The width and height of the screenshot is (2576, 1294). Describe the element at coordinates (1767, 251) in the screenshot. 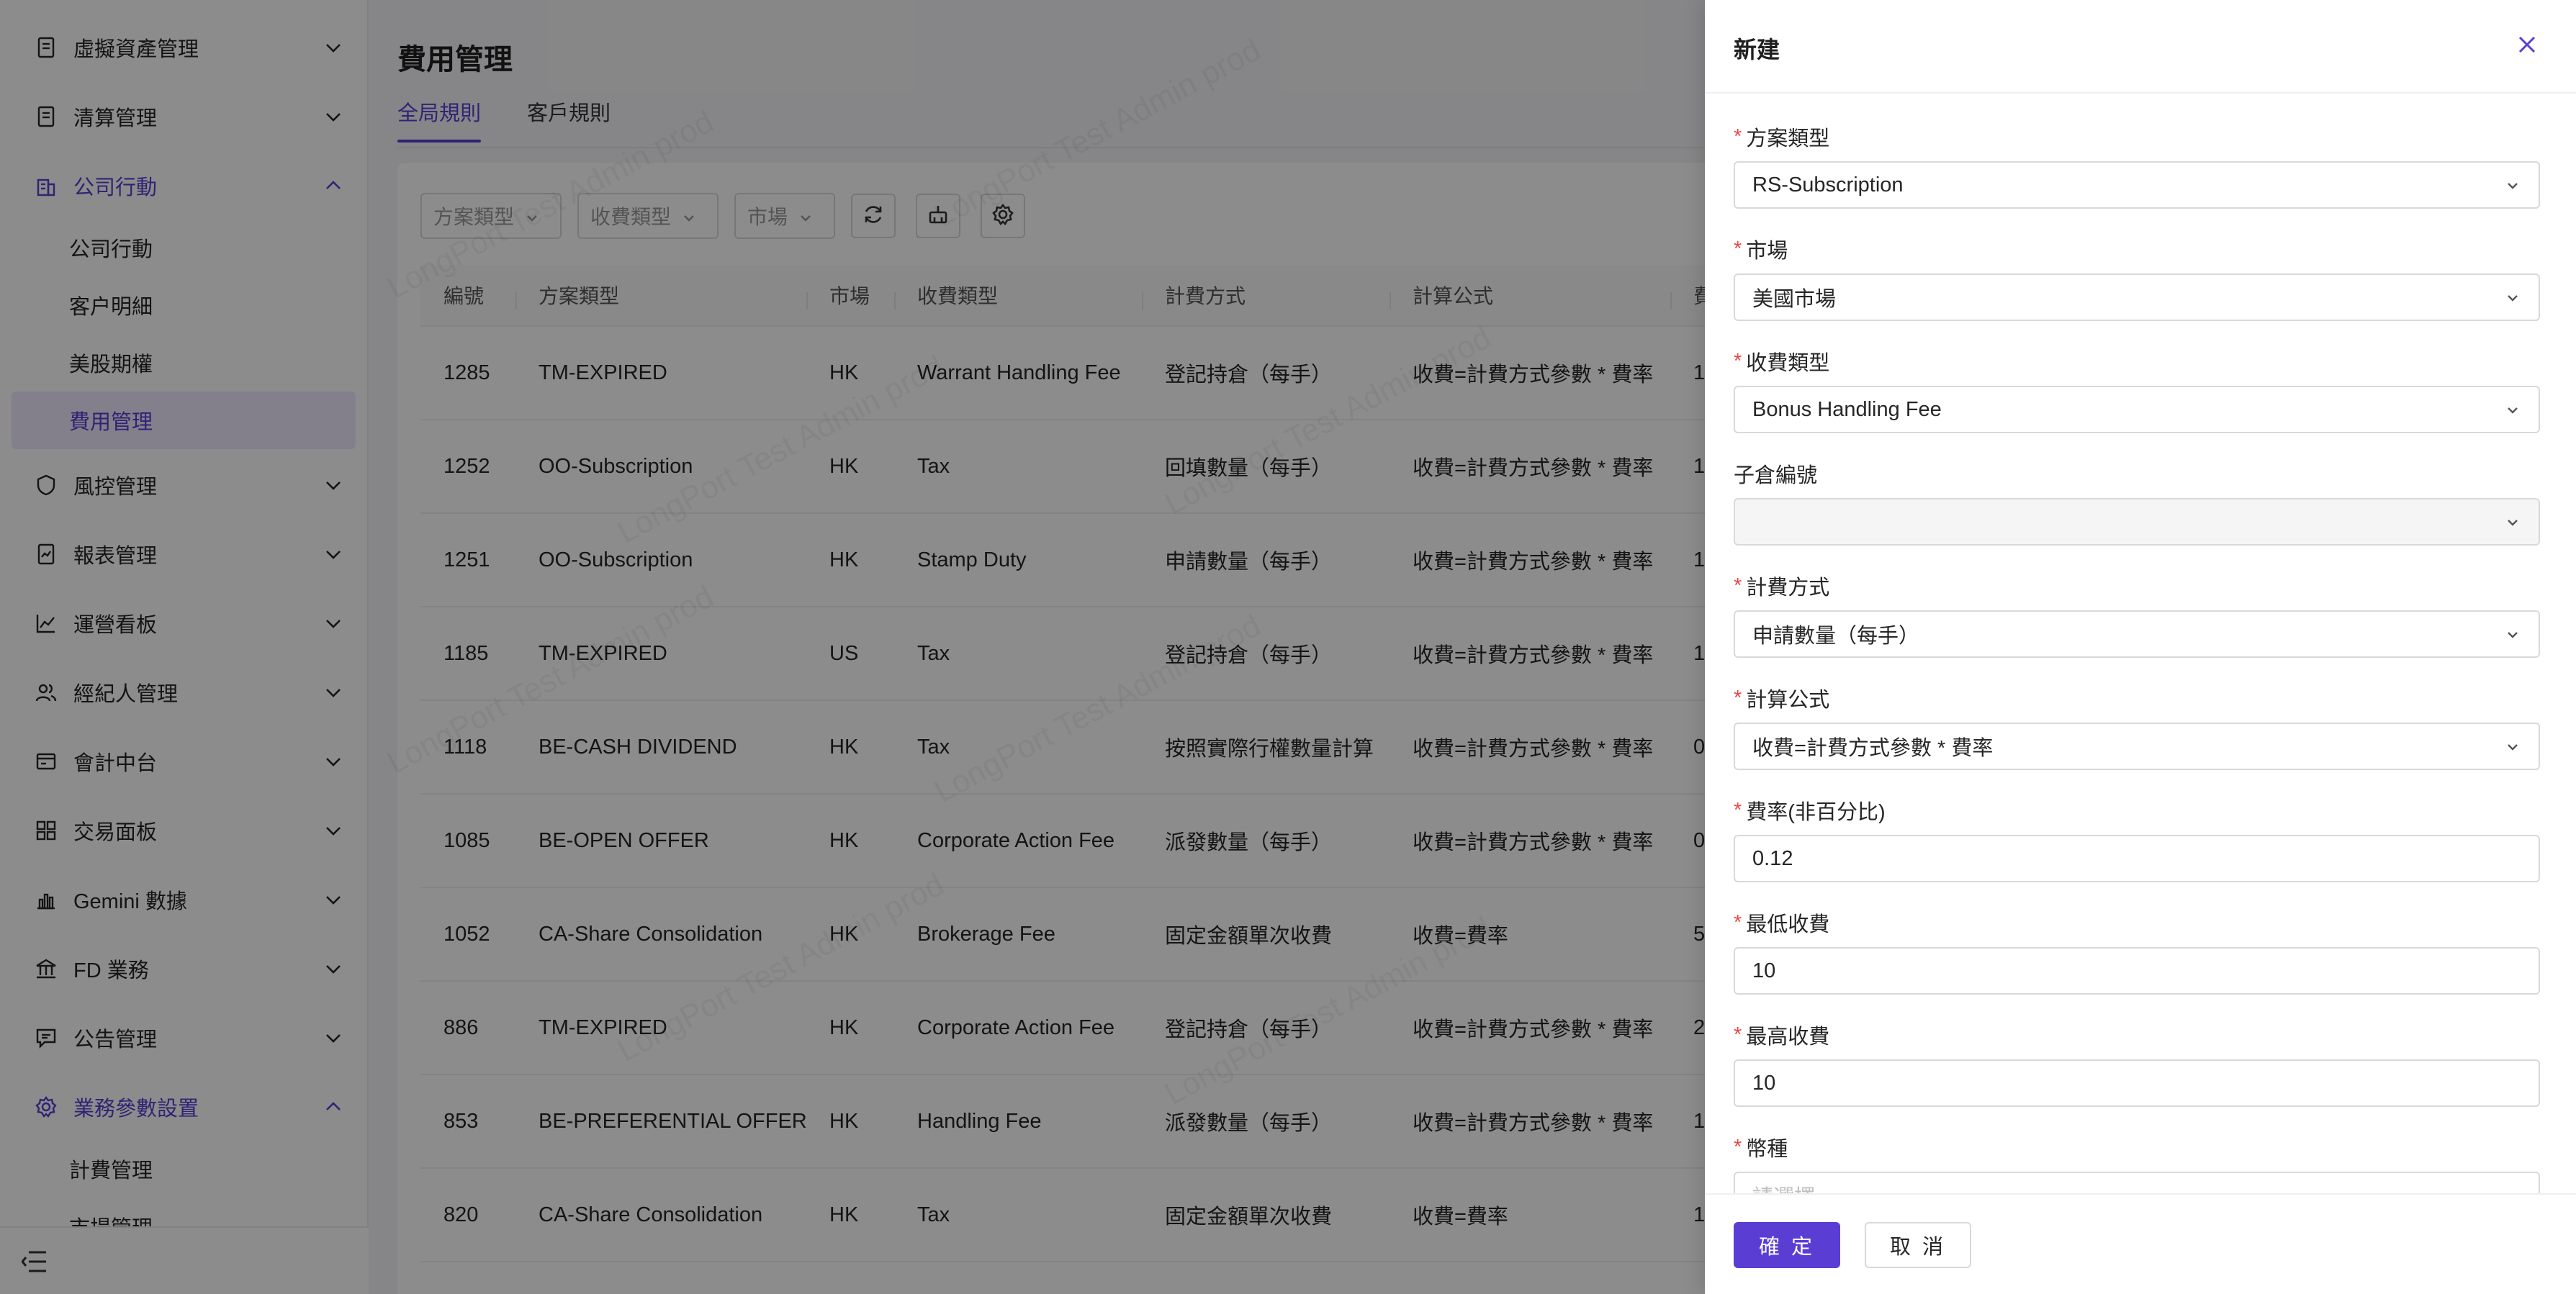

I see `form-label-text: 市場` at that location.